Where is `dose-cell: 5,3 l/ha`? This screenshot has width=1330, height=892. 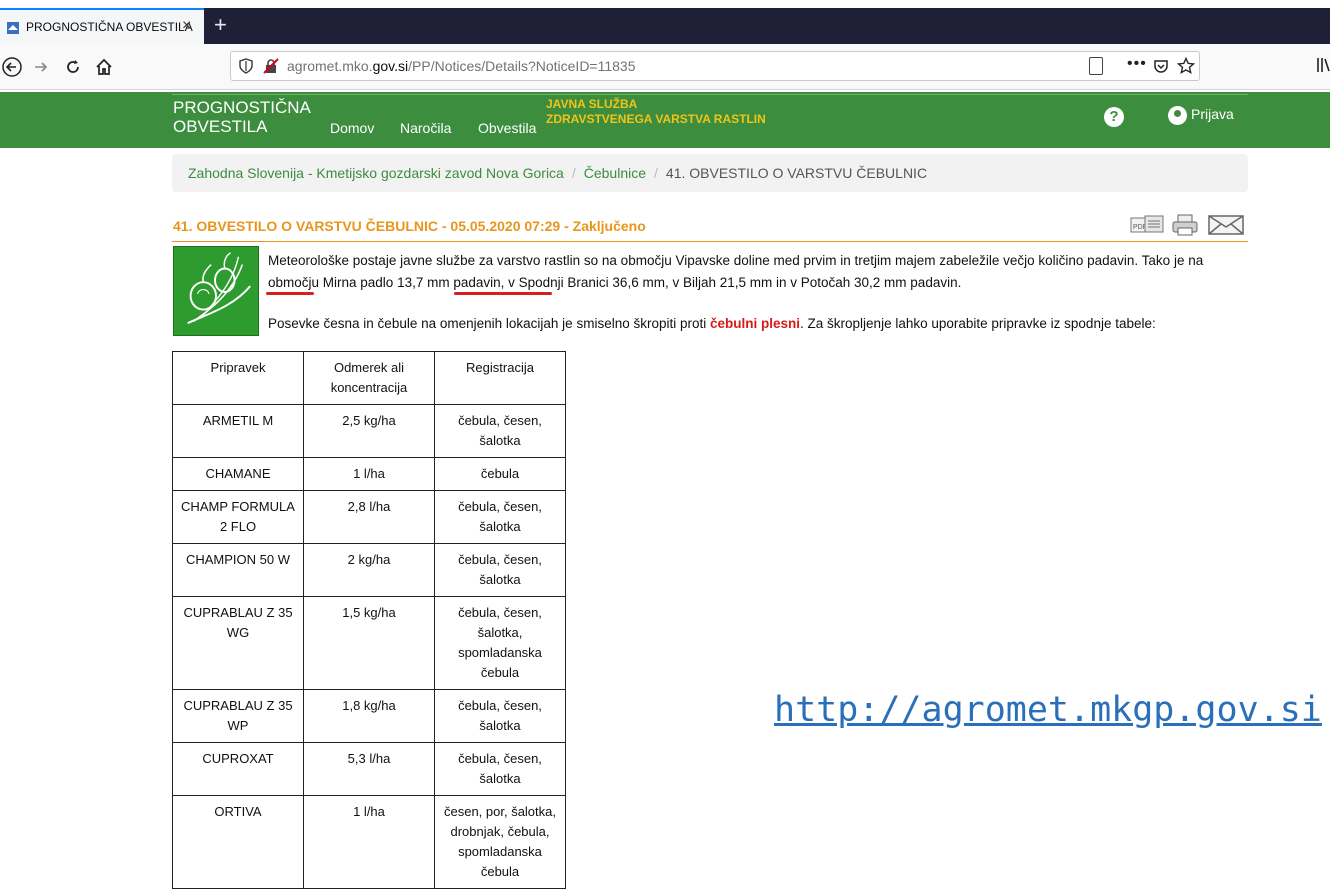
dose-cell: 5,3 l/ha is located at coordinates (369, 769).